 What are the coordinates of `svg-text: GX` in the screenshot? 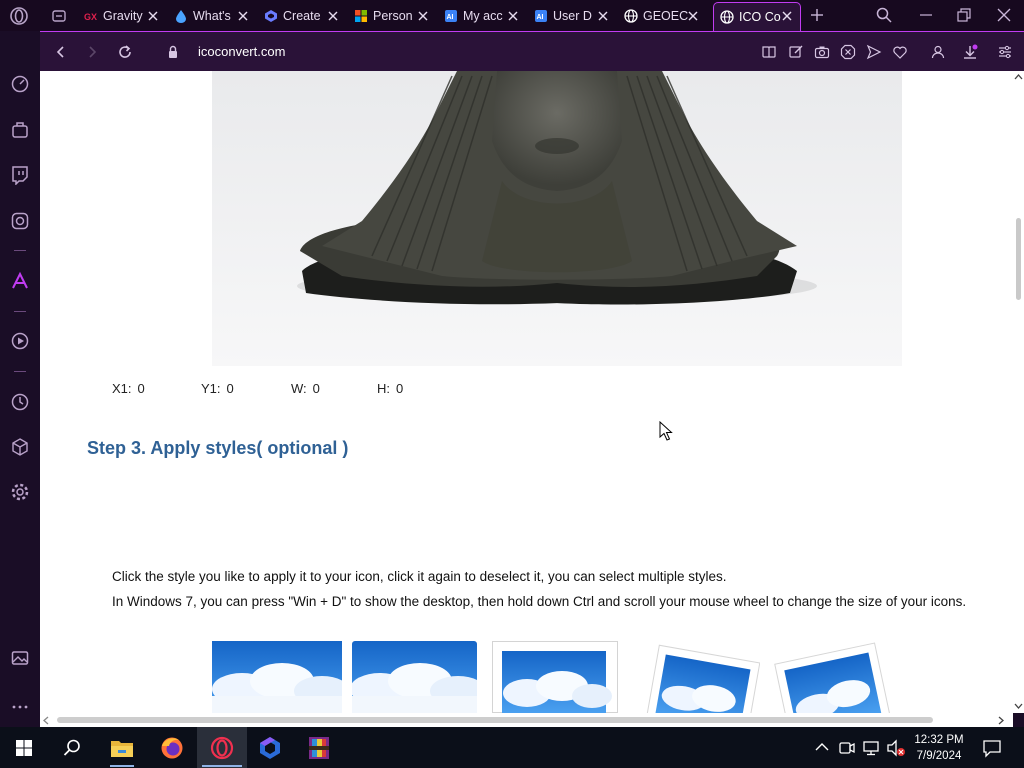 It's located at (90, 17).